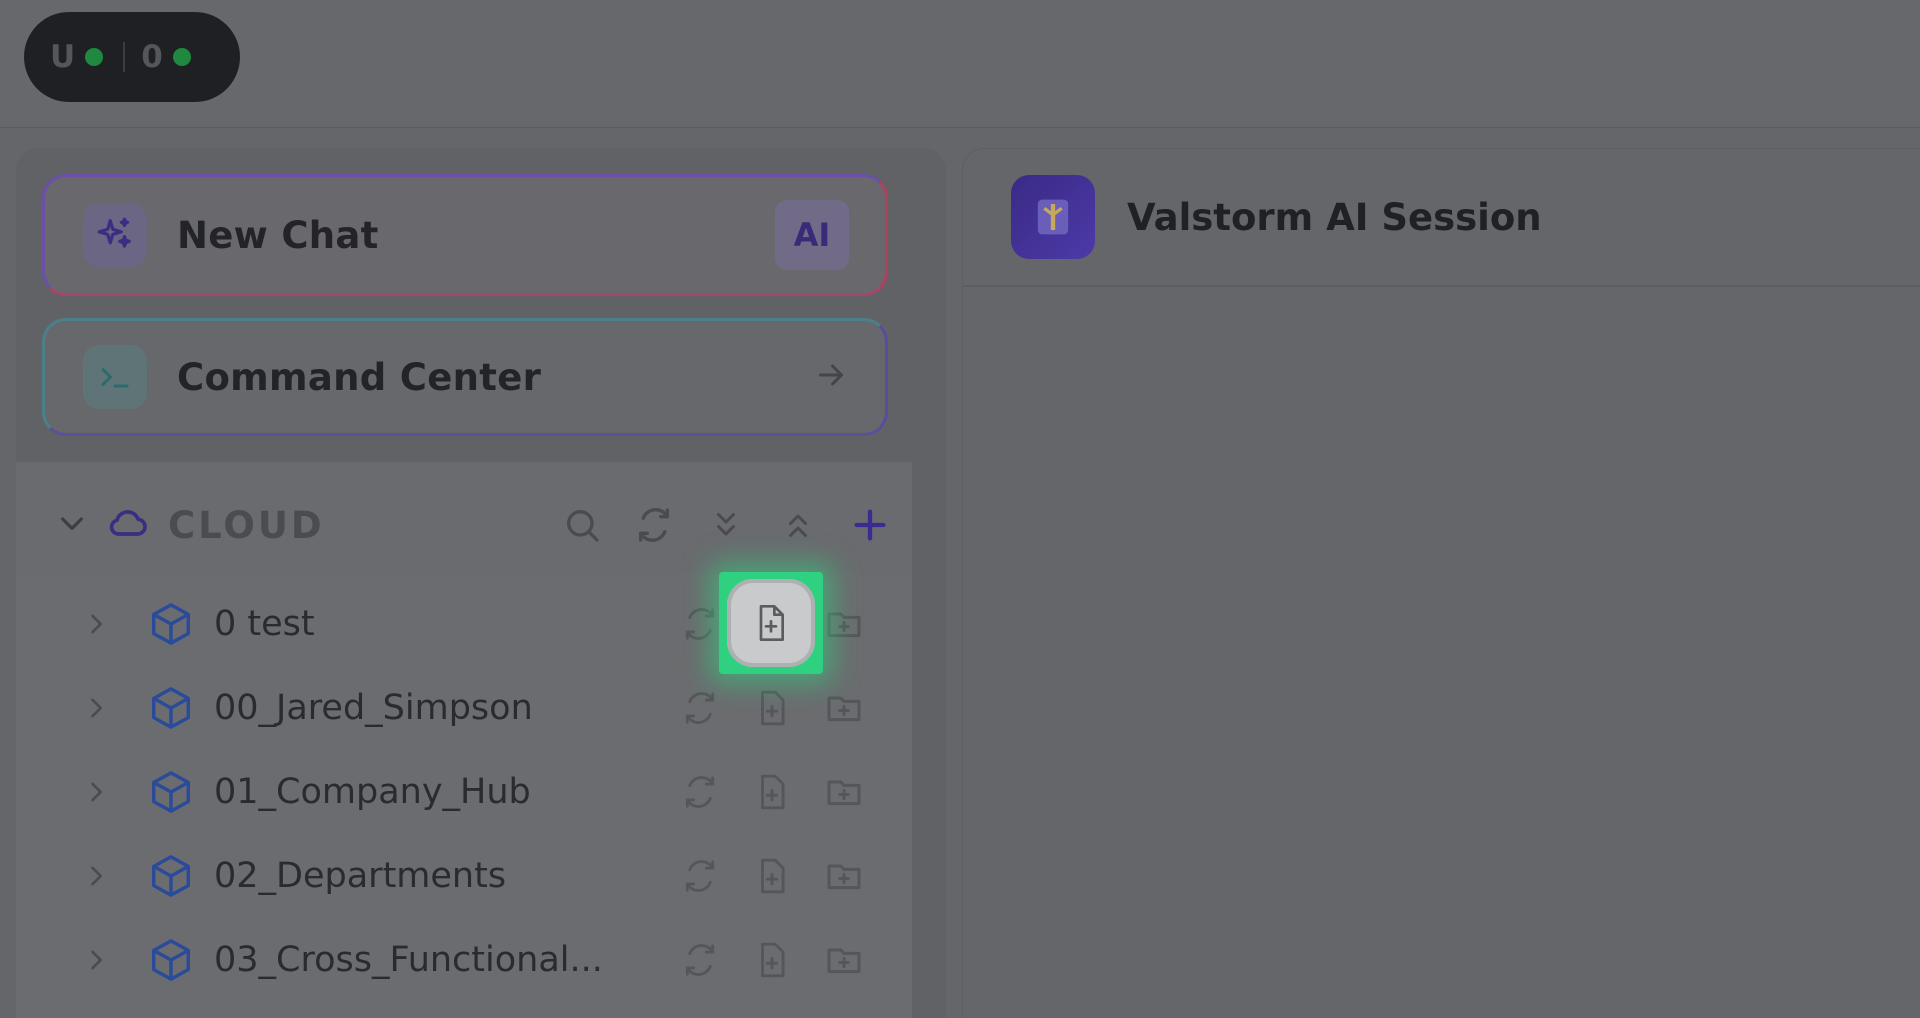 The height and width of the screenshot is (1018, 1920). I want to click on list-item: 00_Jared_Simpson, so click(456, 708).